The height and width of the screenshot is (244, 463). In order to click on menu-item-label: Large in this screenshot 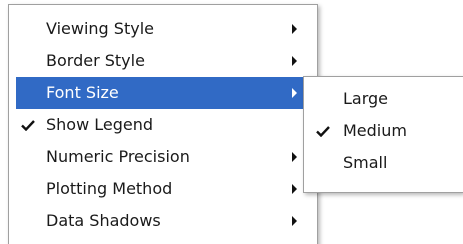, I will do `click(366, 98)`.